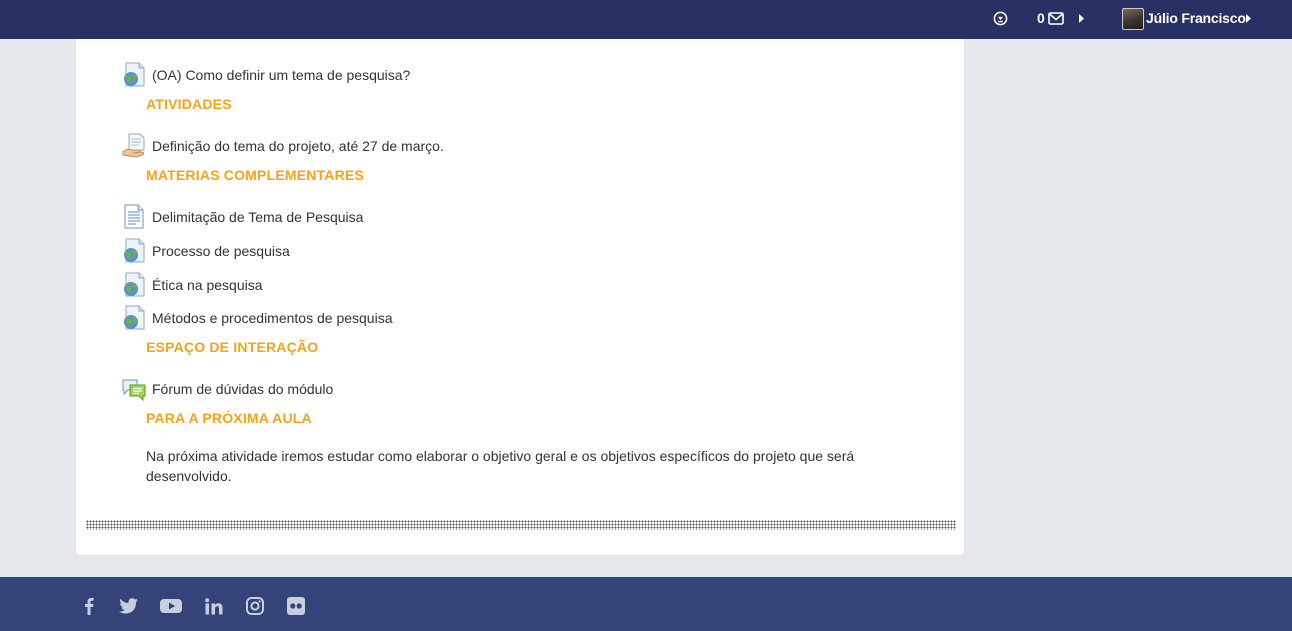  Describe the element at coordinates (1133, 19) in the screenshot. I see `avatar` at that location.